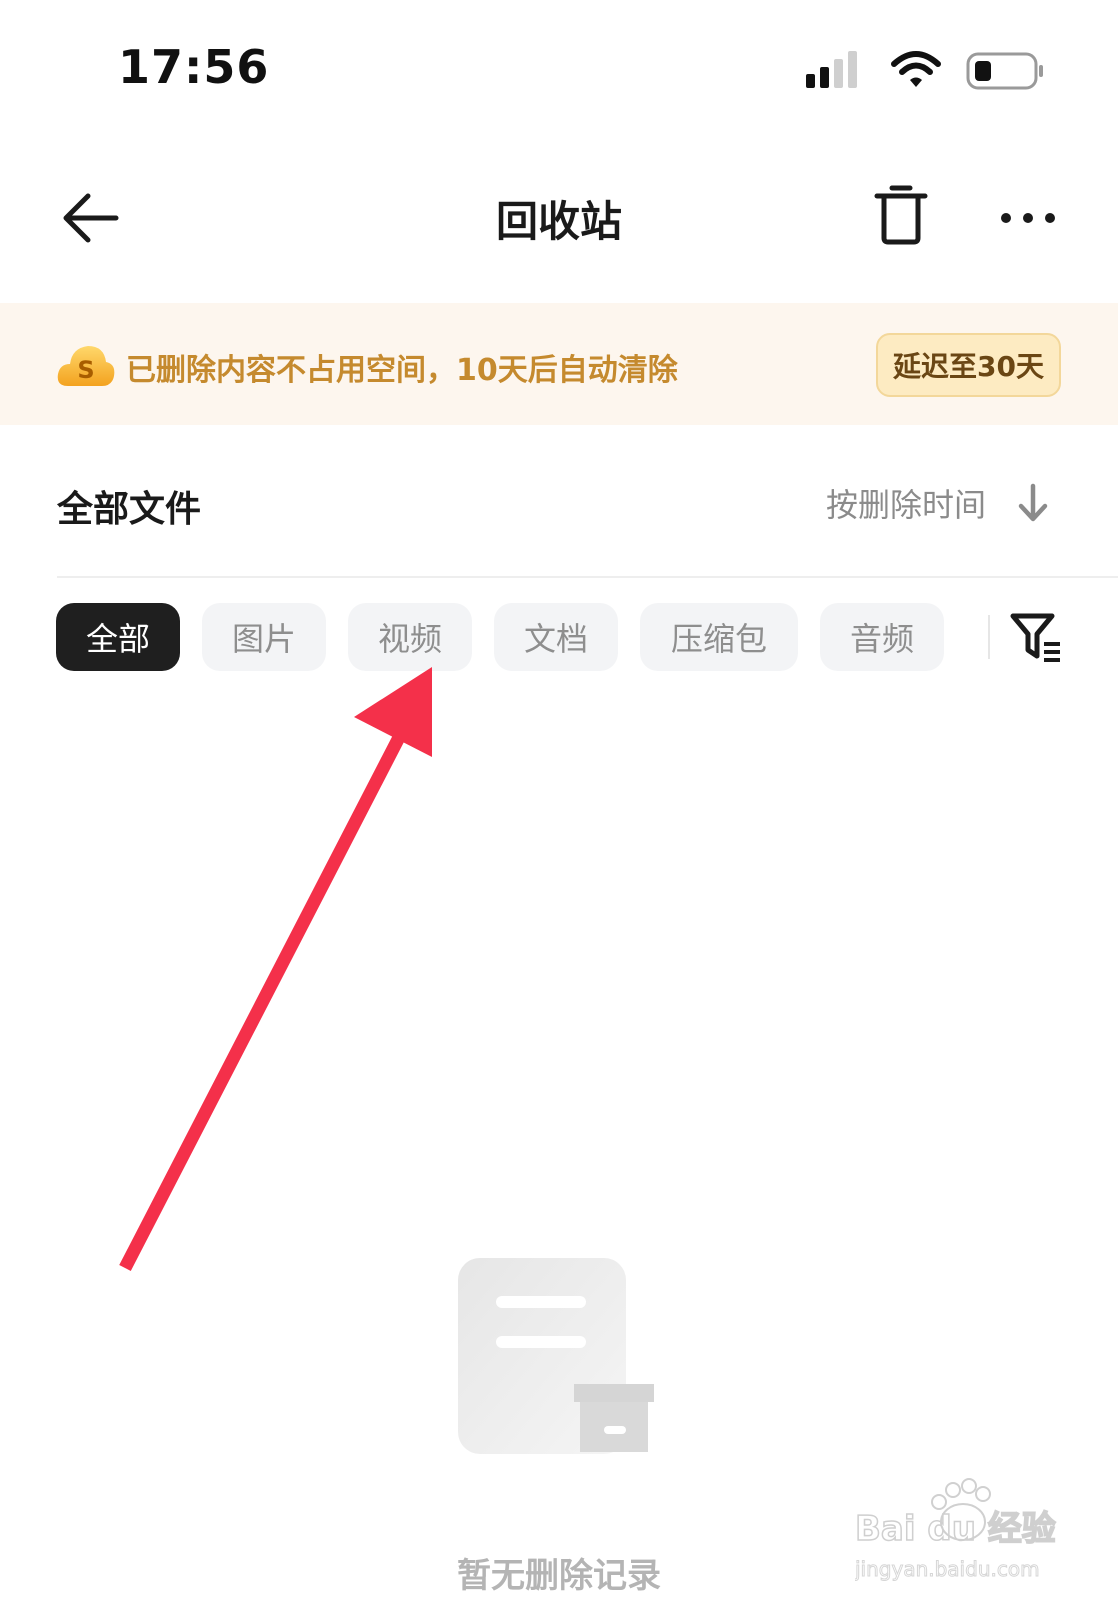 This screenshot has height=1600, width=1118. I want to click on svg-text: jingyan.baidu.com, so click(947, 1569).